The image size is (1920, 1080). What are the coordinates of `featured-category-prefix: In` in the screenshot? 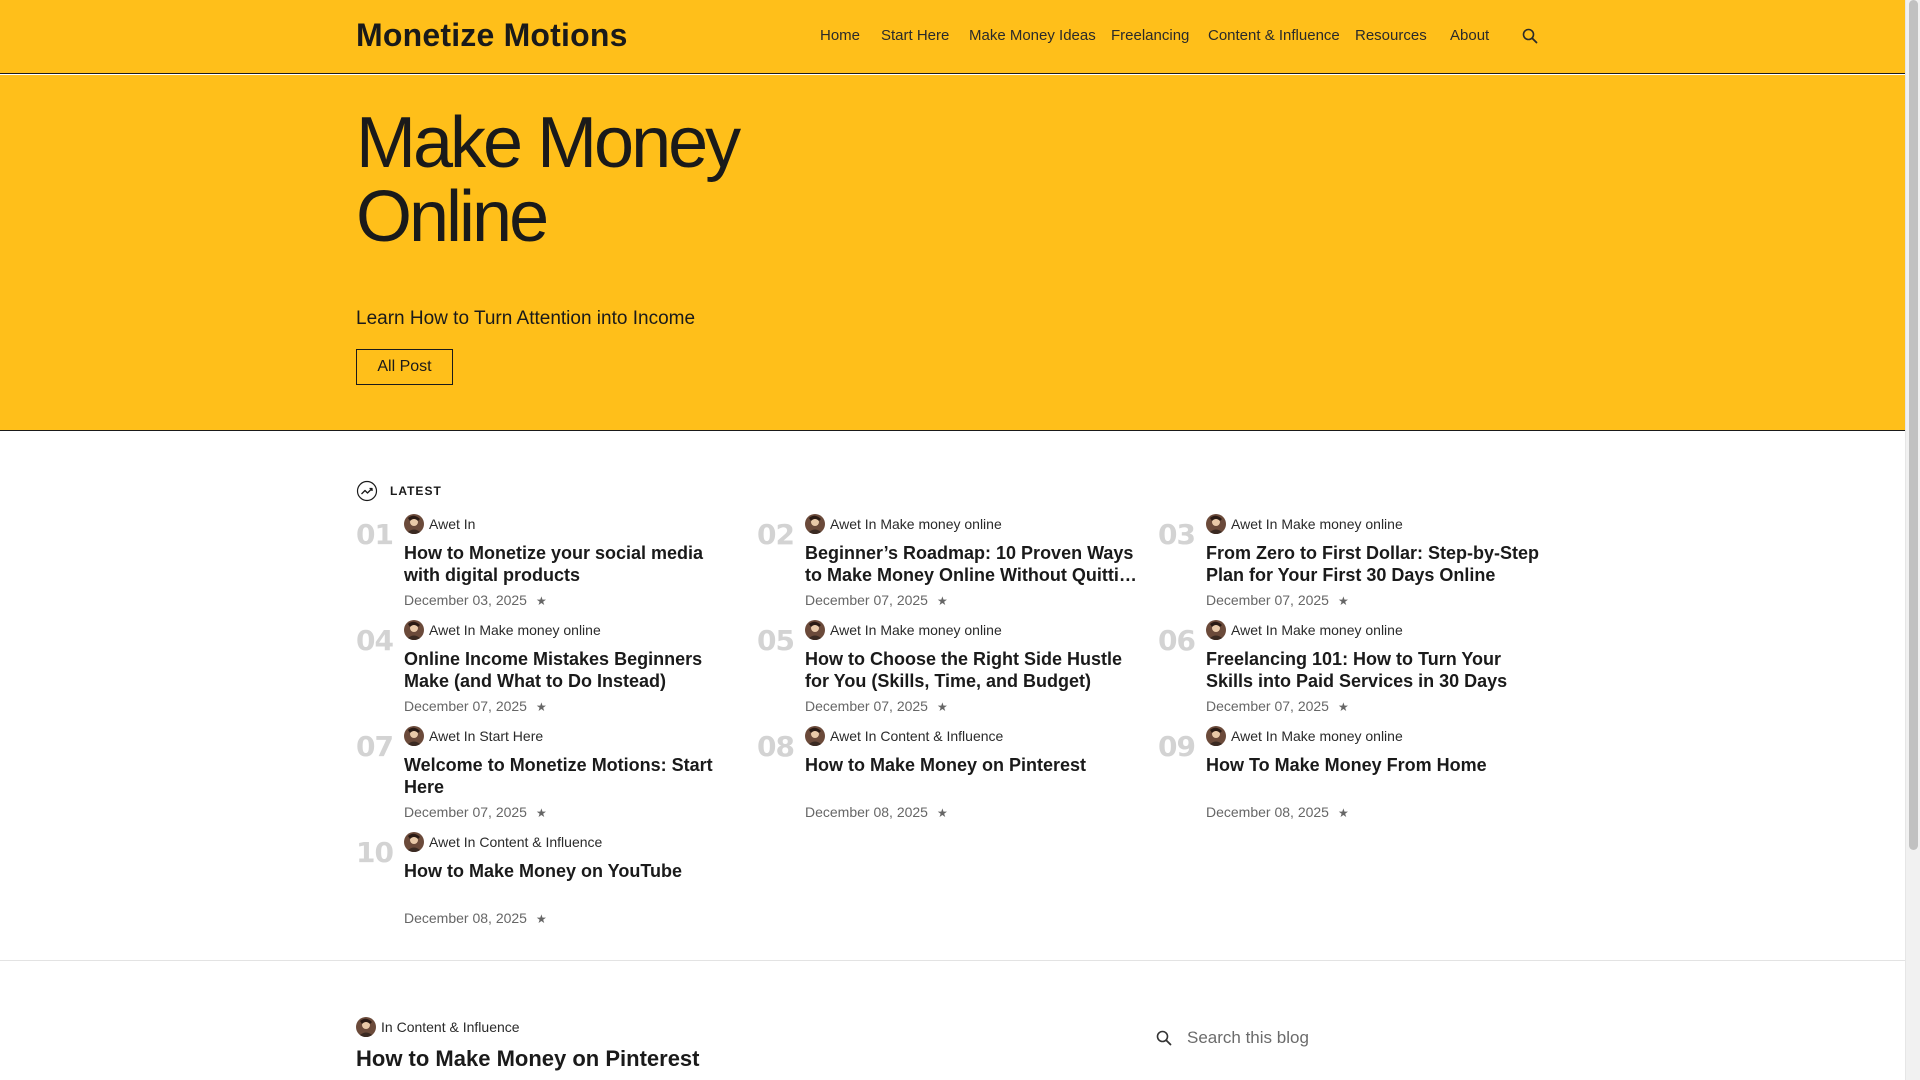 It's located at (387, 1027).